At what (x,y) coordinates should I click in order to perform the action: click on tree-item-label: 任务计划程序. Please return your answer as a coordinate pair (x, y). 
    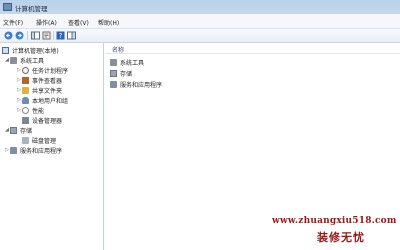
    Looking at the image, I should click on (50, 71).